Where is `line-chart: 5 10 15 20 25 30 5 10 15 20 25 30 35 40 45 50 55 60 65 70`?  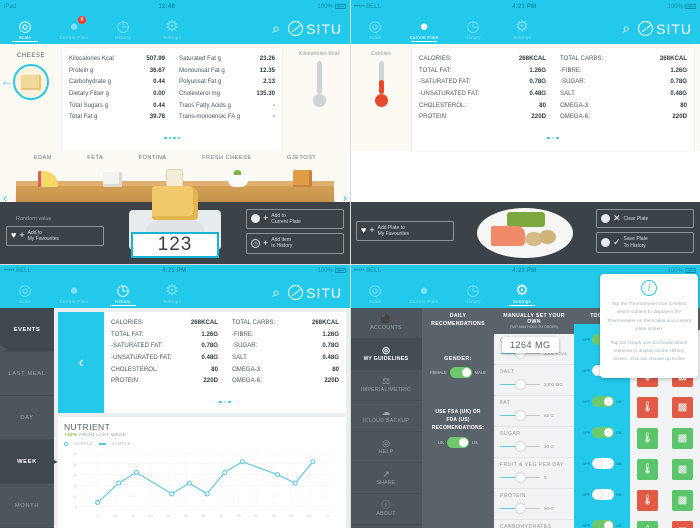
line-chart: 5 10 15 20 25 30 5 10 15 20 25 30 35 40 45 50 55 60 65 70 is located at coordinates (202, 487).